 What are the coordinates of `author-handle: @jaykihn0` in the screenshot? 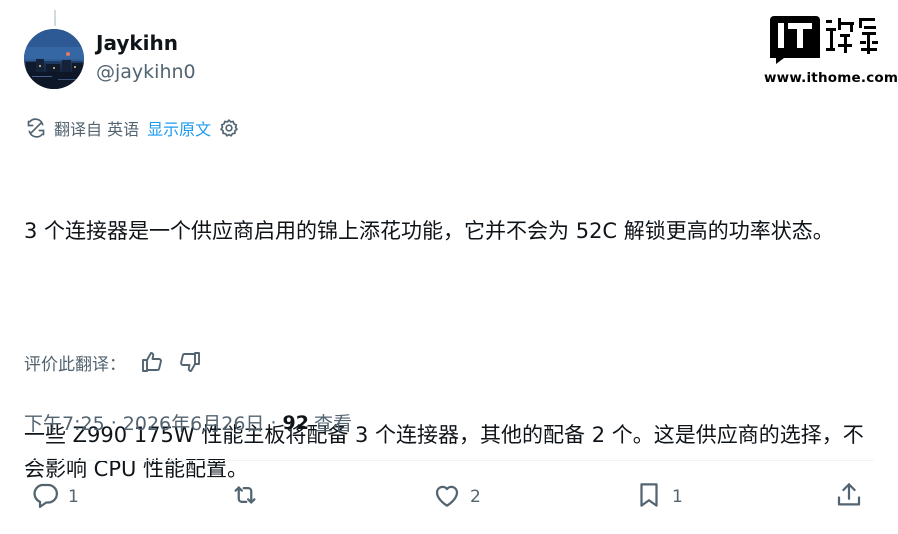 It's located at (146, 72).